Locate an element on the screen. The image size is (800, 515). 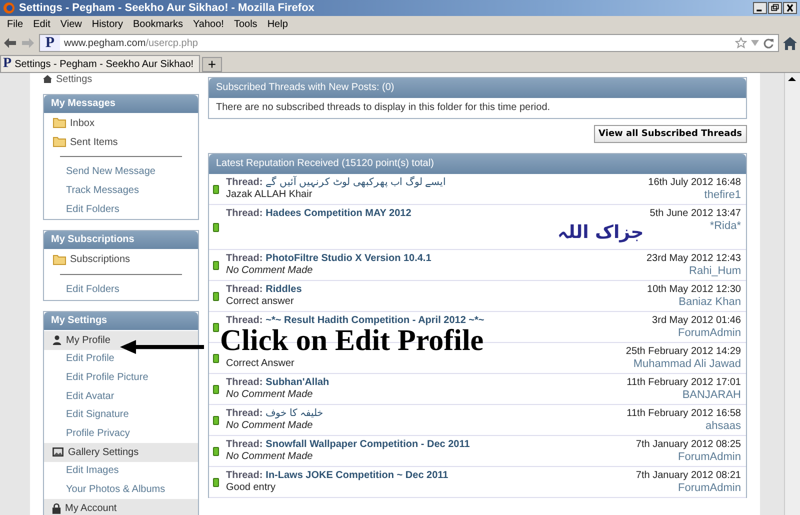
sidebar-link: Send New Message is located at coordinates (111, 172).